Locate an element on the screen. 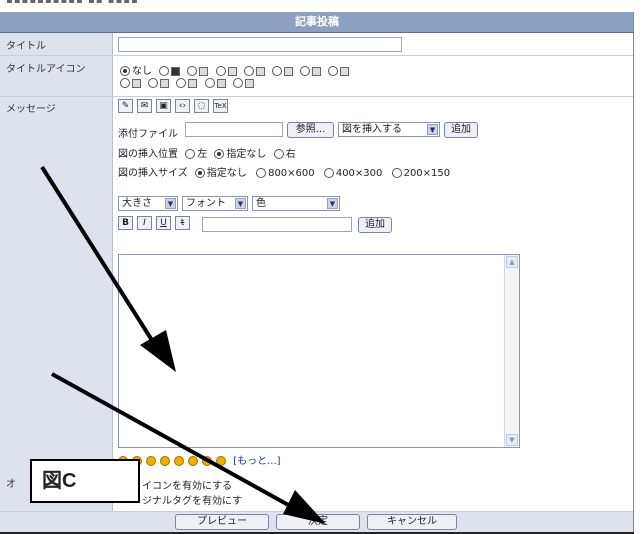  font-size-value: 大きさ is located at coordinates (137, 203).